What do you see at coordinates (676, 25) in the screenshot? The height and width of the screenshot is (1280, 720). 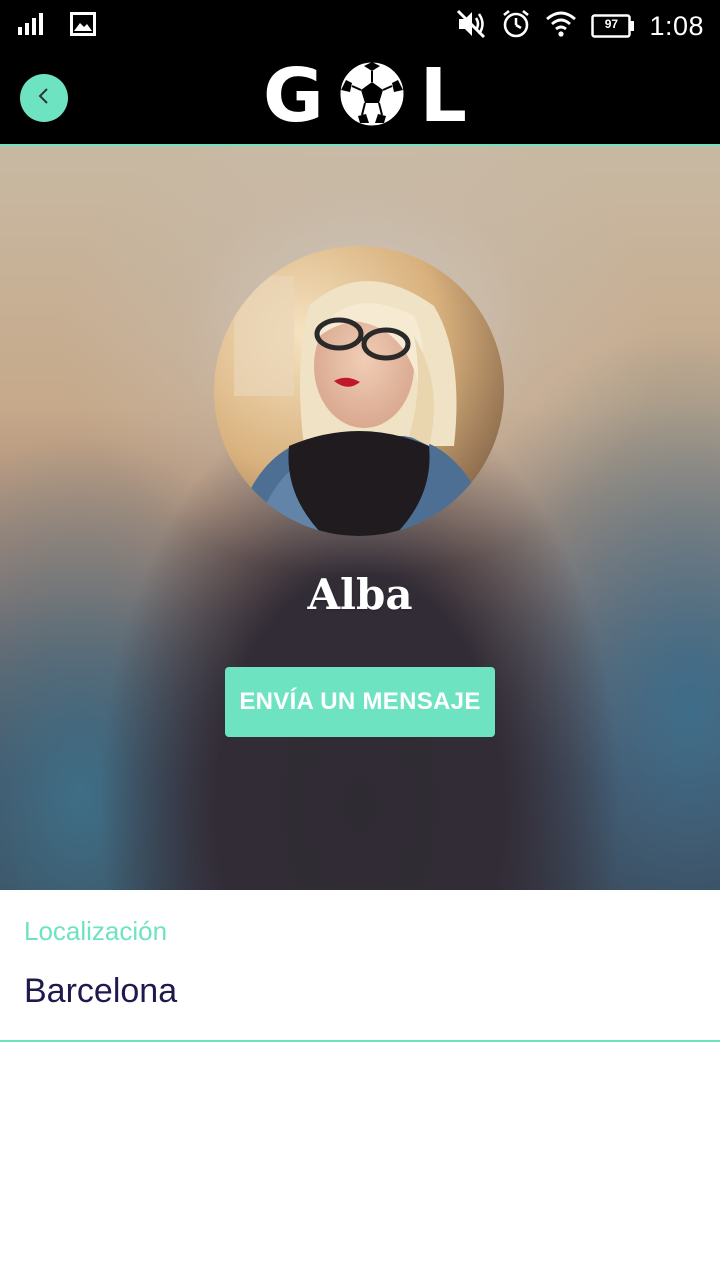 I see `clock: 1:08` at bounding box center [676, 25].